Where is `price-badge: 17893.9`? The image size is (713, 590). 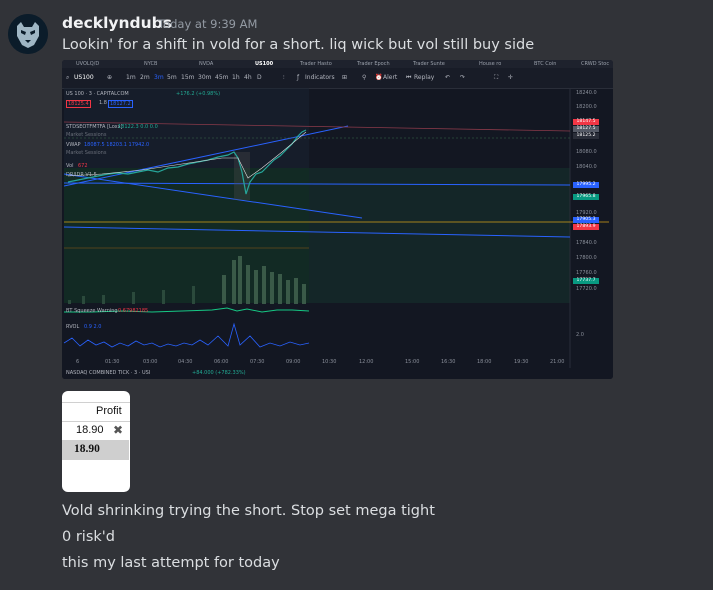
price-badge: 17893.9 is located at coordinates (586, 227).